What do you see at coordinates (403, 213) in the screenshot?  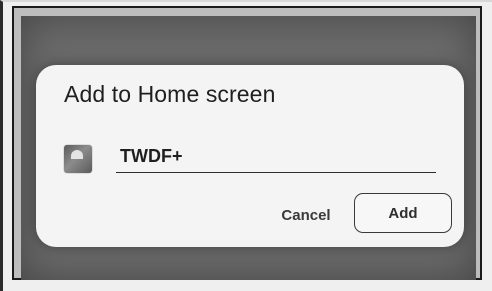 I see `add-button: Add` at bounding box center [403, 213].